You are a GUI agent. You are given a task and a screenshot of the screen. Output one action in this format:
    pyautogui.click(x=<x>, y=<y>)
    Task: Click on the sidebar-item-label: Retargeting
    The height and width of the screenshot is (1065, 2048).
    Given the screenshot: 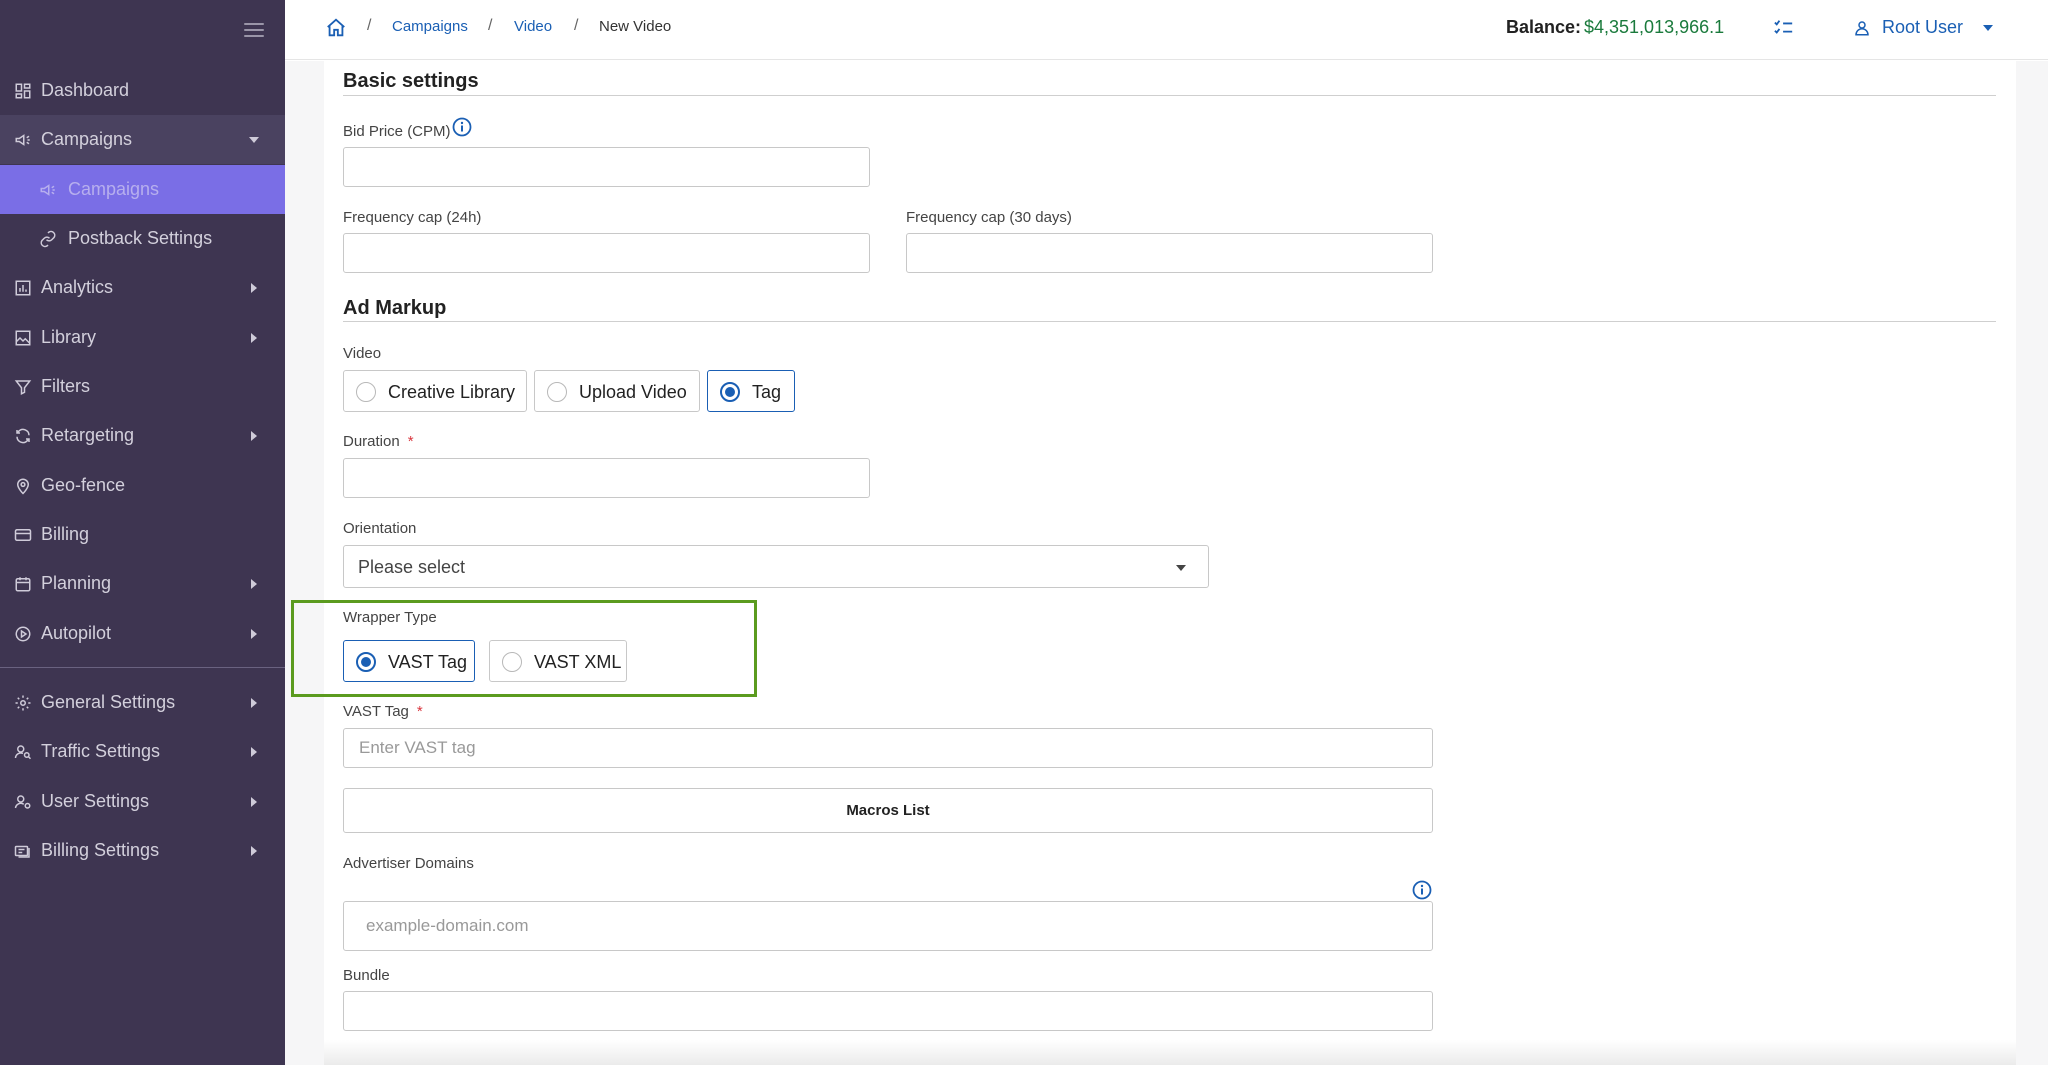 What is the action you would take?
    pyautogui.click(x=88, y=435)
    